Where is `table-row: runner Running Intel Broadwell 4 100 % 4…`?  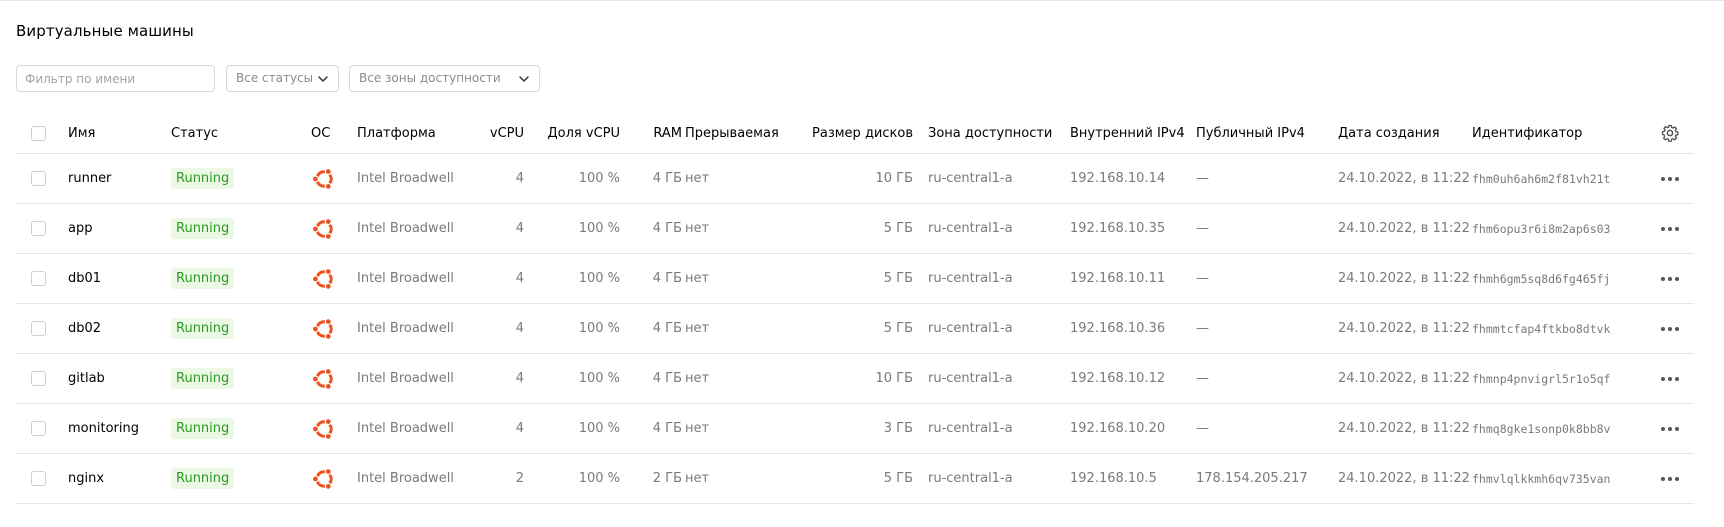 table-row: runner Running Intel Broadwell 4 100 % 4… is located at coordinates (855, 179).